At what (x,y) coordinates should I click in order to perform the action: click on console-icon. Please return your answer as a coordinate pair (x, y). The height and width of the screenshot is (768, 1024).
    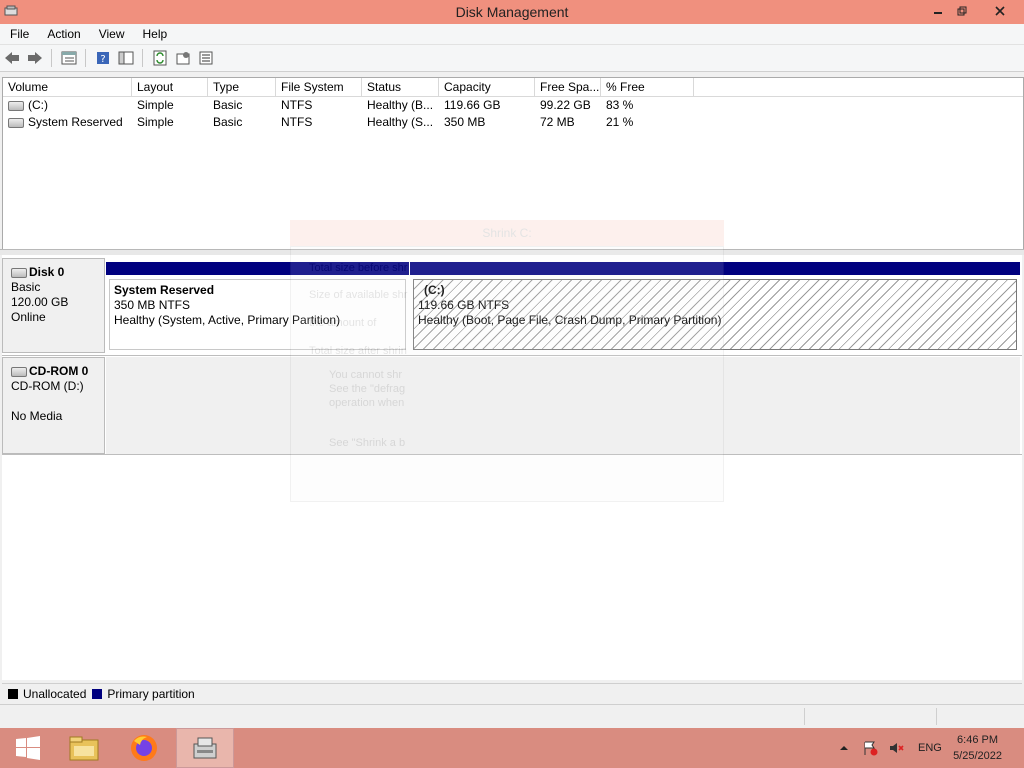
    Looking at the image, I should click on (126, 58).